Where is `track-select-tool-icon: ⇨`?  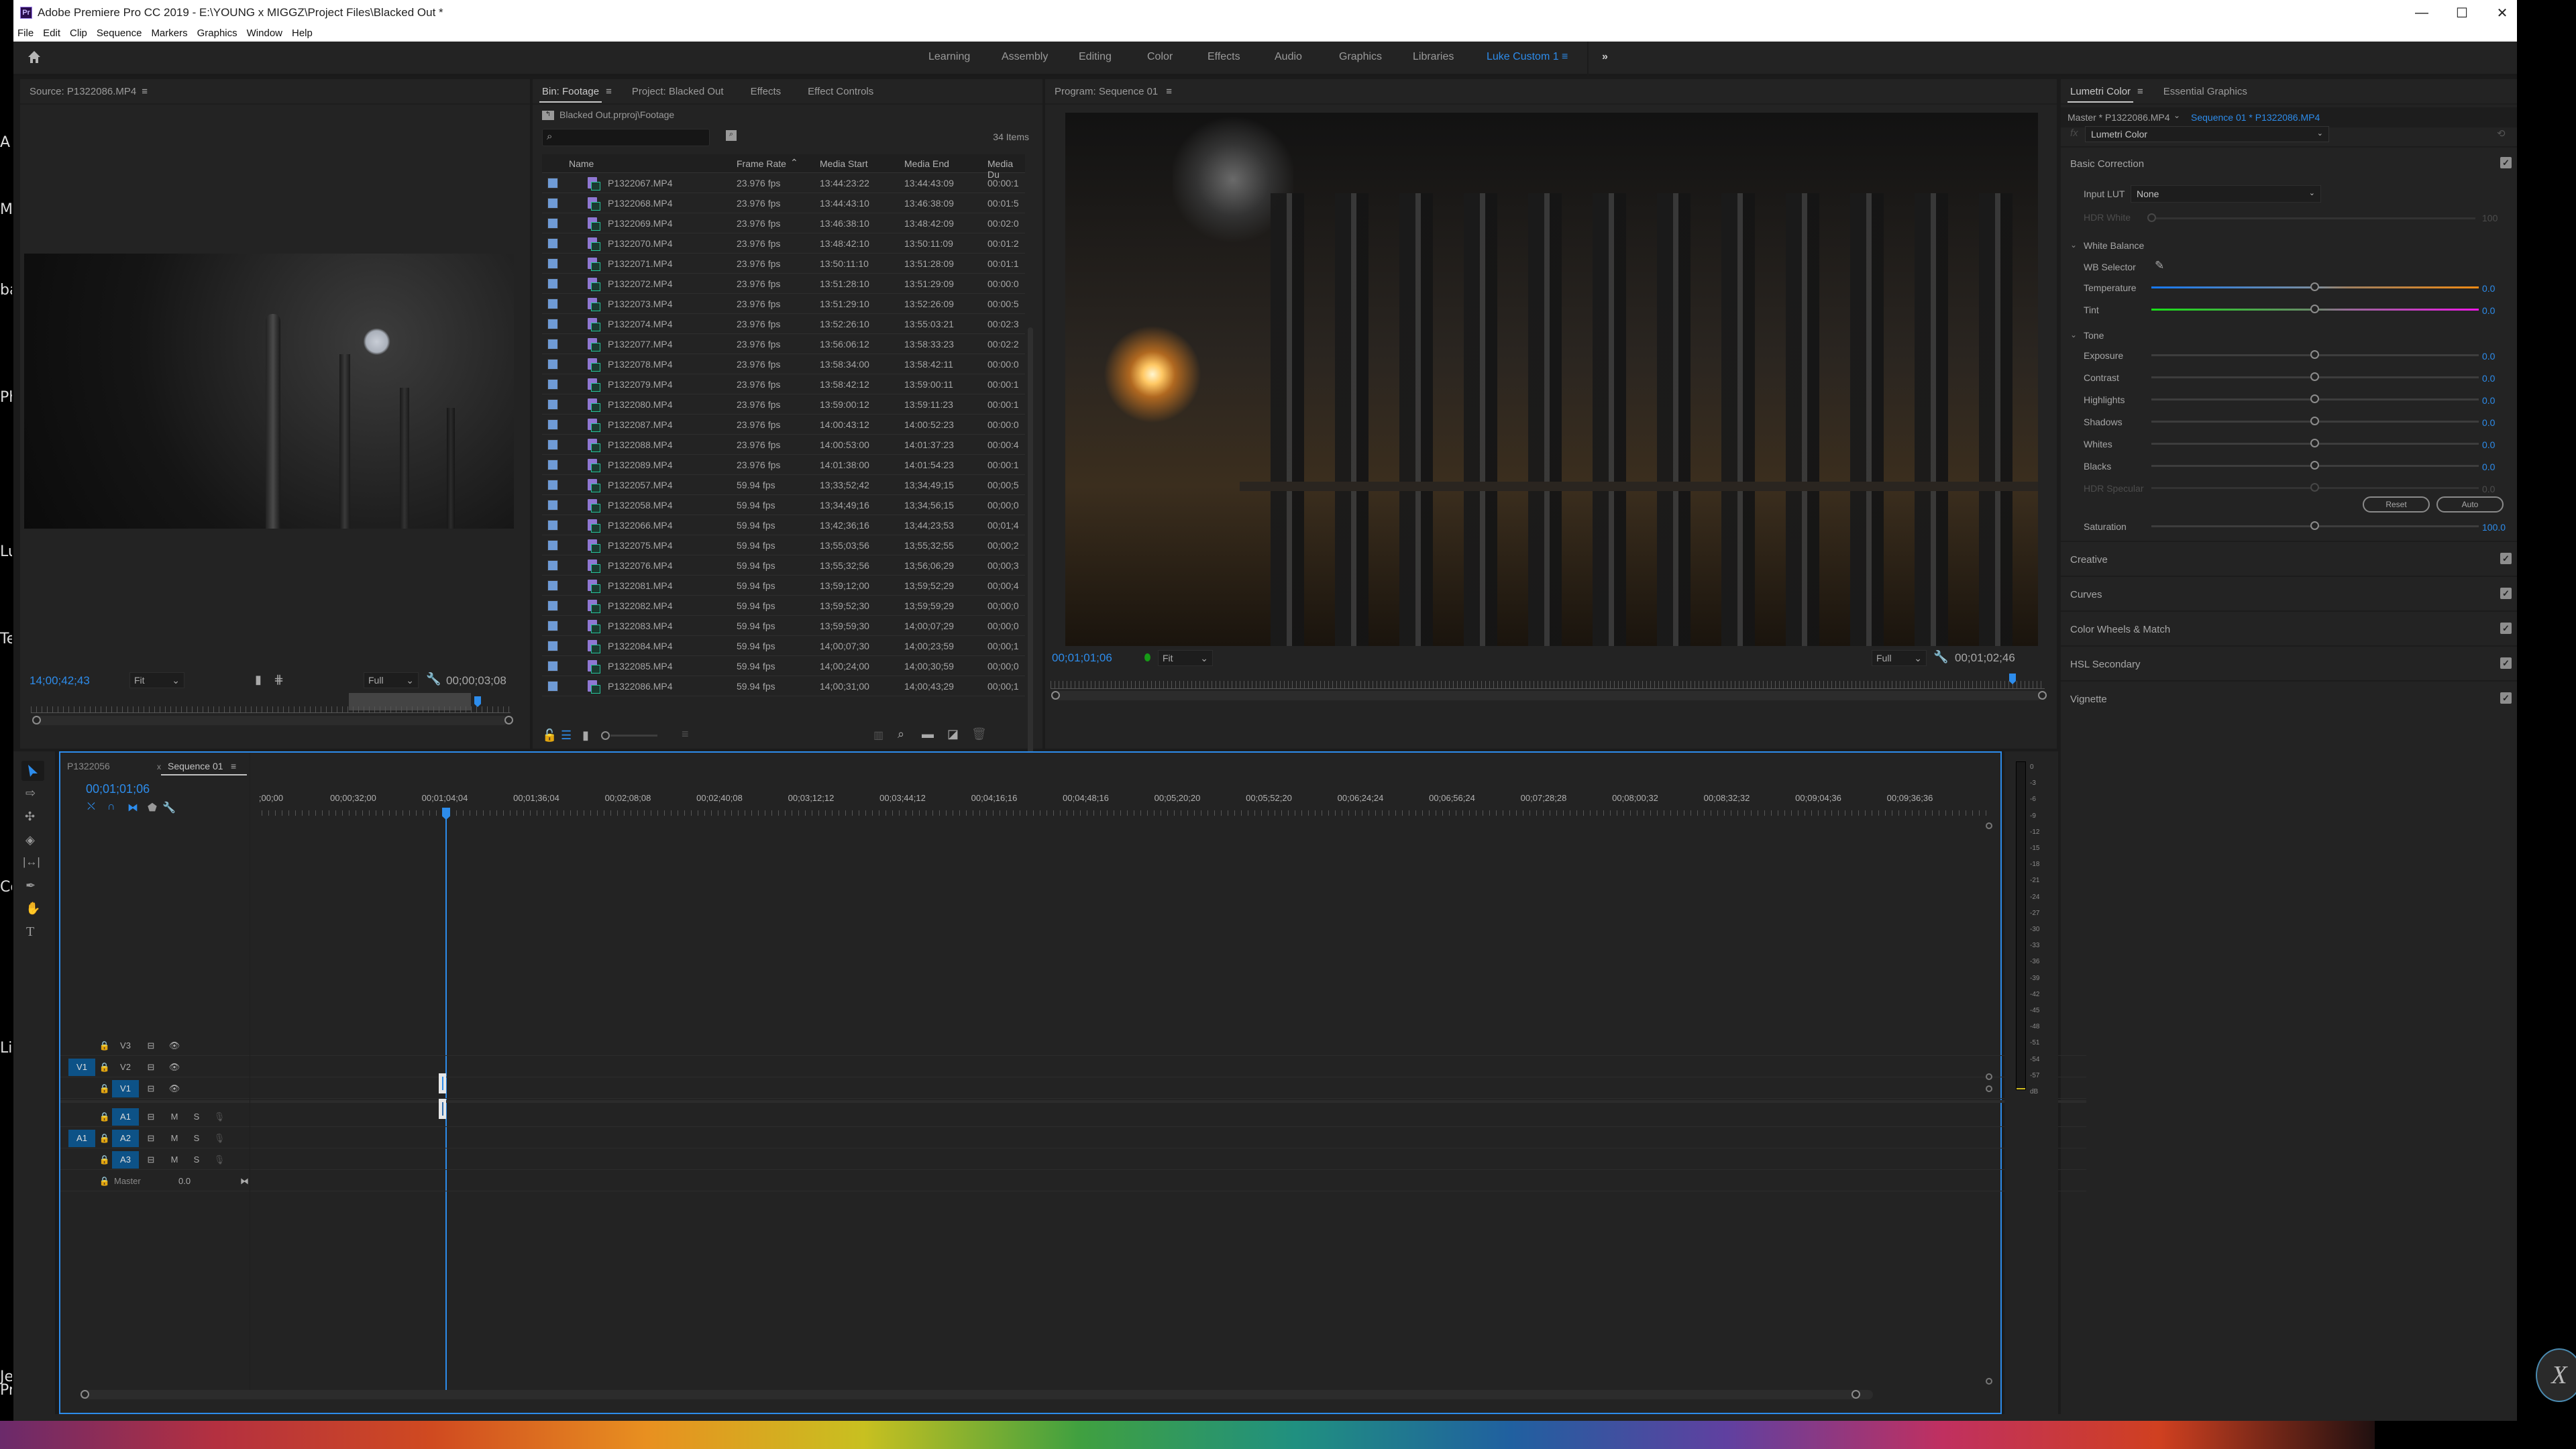
track-select-tool-icon: ⇨ is located at coordinates (30, 793).